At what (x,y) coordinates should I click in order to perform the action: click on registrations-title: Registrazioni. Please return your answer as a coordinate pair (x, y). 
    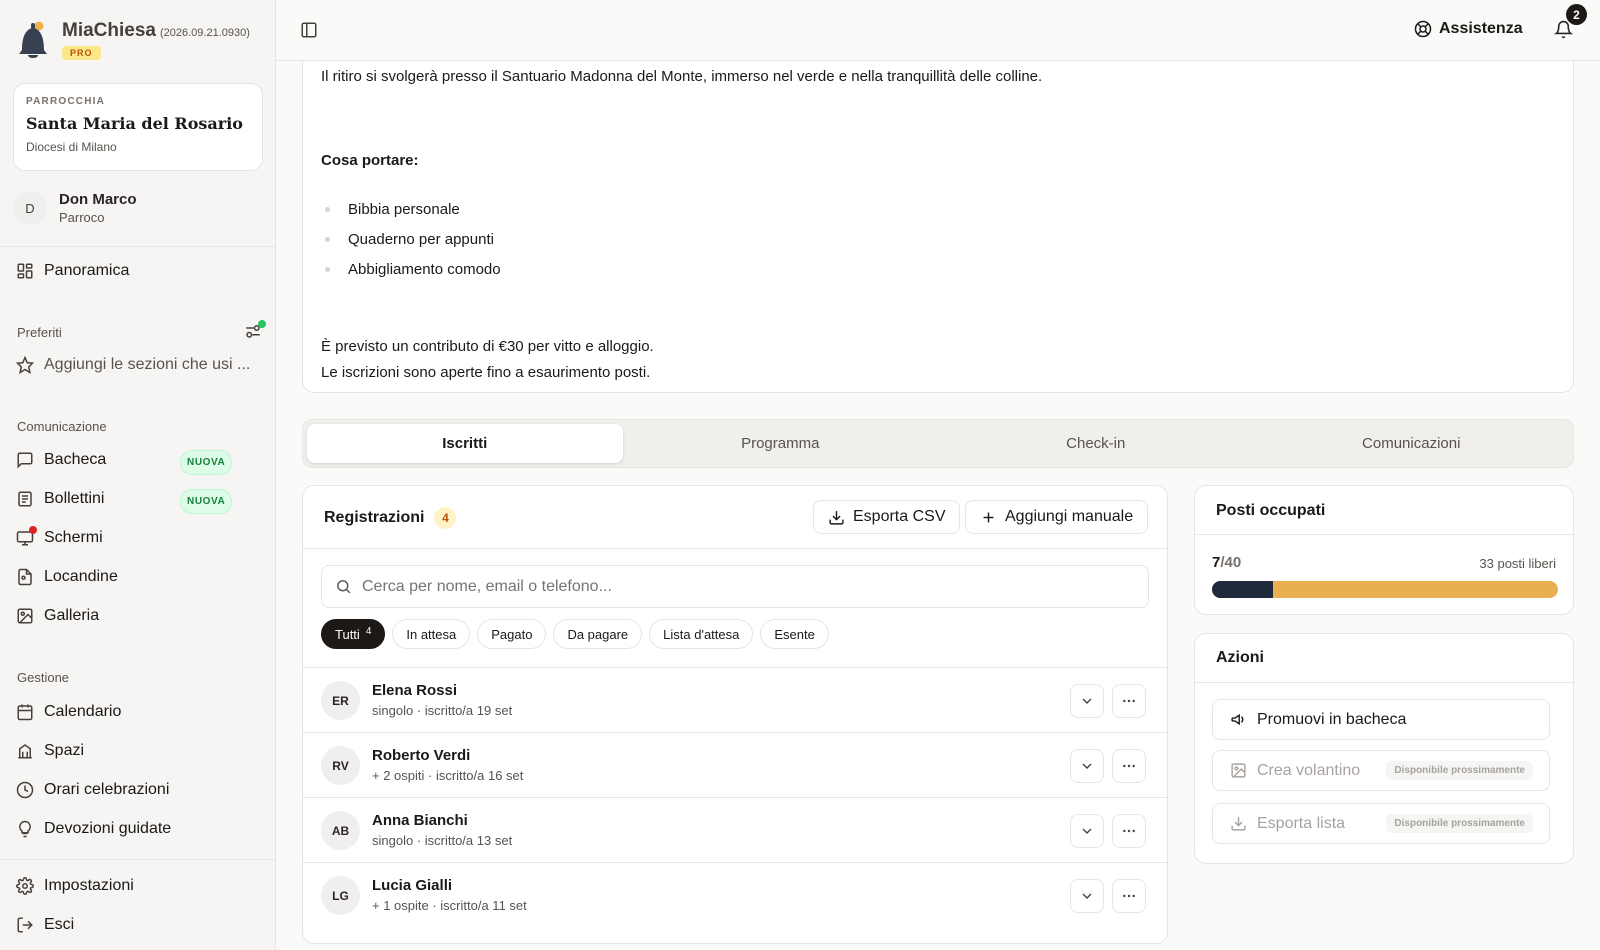
    Looking at the image, I should click on (374, 517).